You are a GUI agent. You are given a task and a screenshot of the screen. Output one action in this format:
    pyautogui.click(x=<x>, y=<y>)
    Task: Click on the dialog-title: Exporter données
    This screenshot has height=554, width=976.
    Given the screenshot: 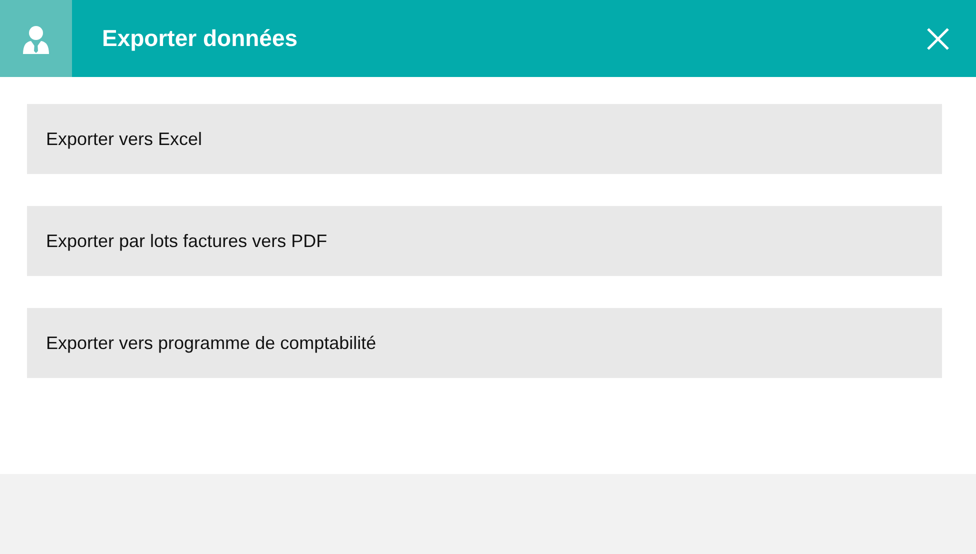 What is the action you would take?
    pyautogui.click(x=200, y=39)
    